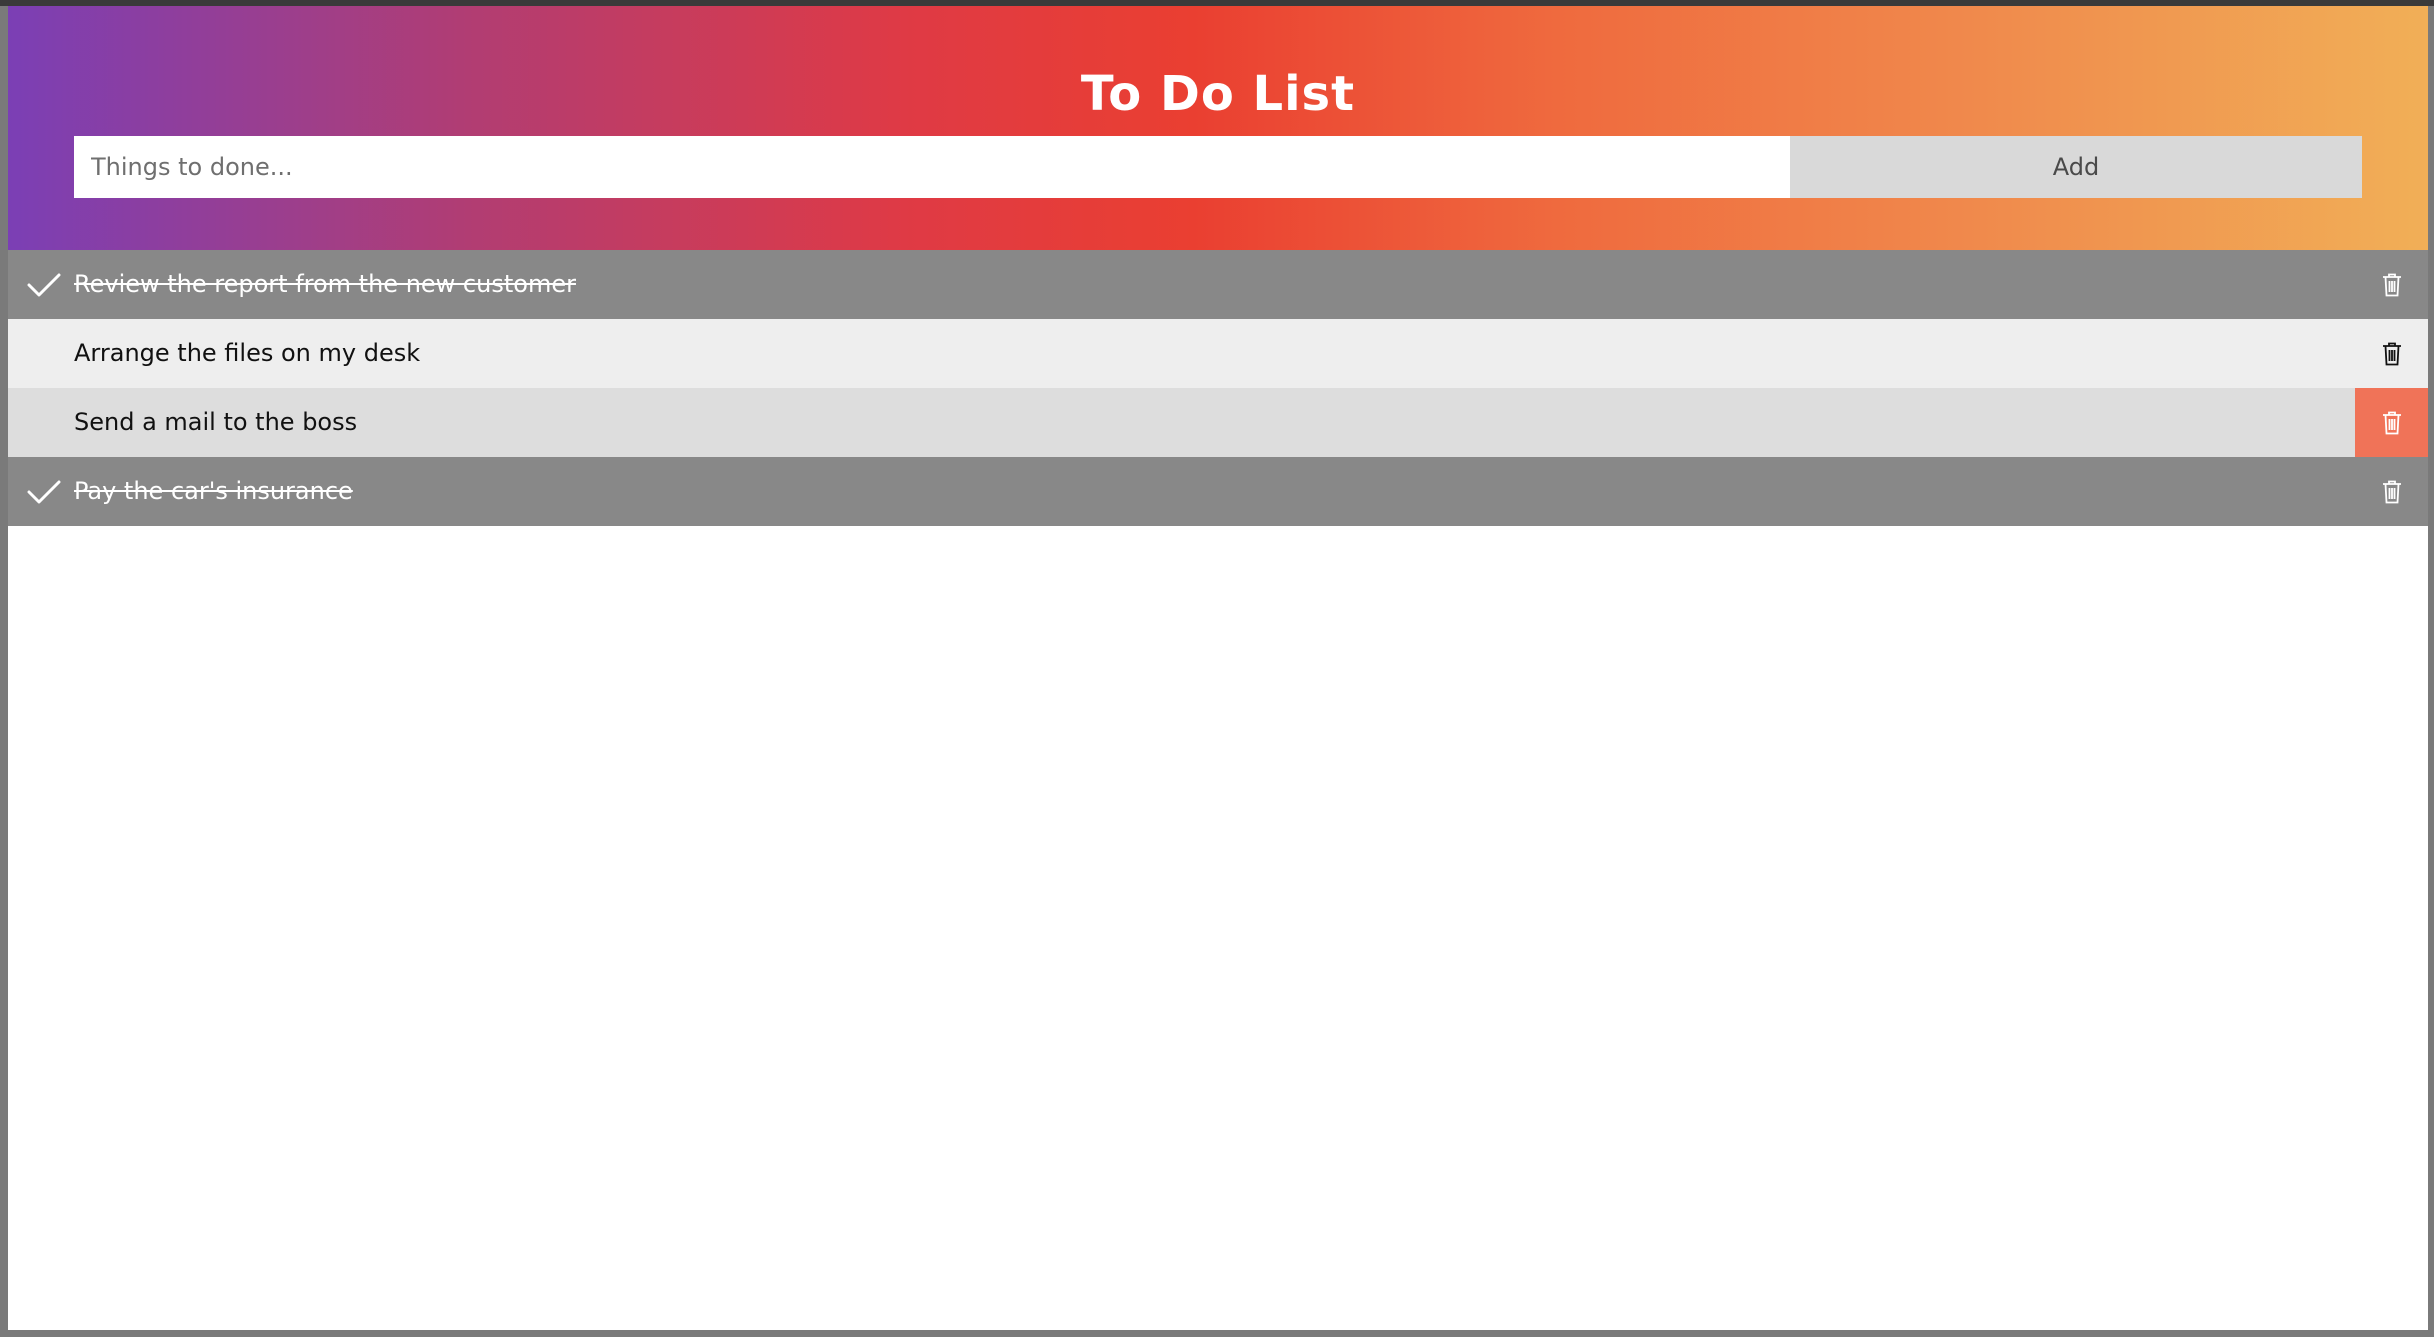 This screenshot has height=1337, width=2434. What do you see at coordinates (213, 491) in the screenshot?
I see `todo-text: Pay the car's insurance` at bounding box center [213, 491].